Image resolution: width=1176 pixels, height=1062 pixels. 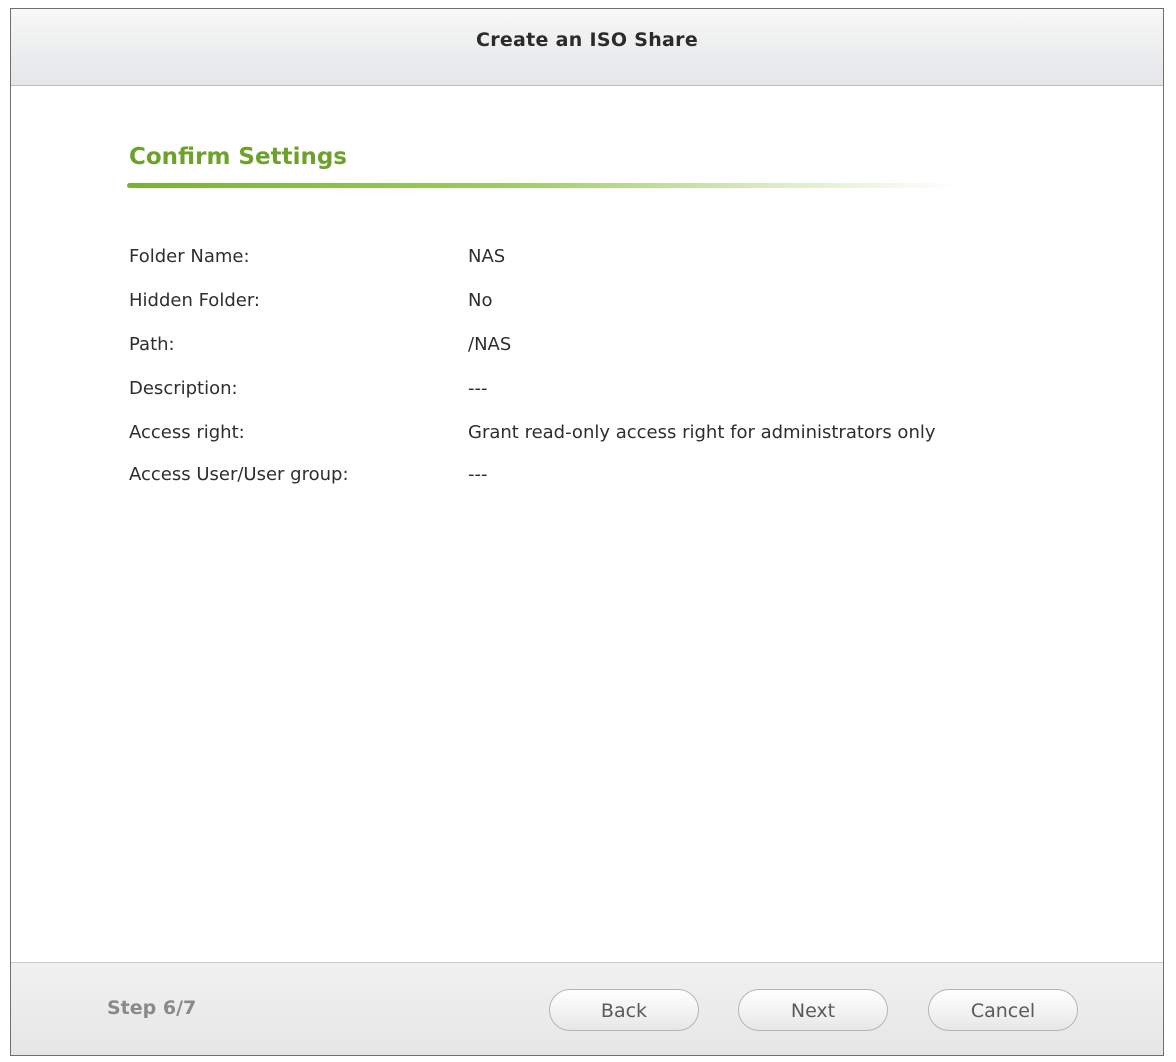 What do you see at coordinates (490, 344) in the screenshot?
I see `setting-value: /NAS` at bounding box center [490, 344].